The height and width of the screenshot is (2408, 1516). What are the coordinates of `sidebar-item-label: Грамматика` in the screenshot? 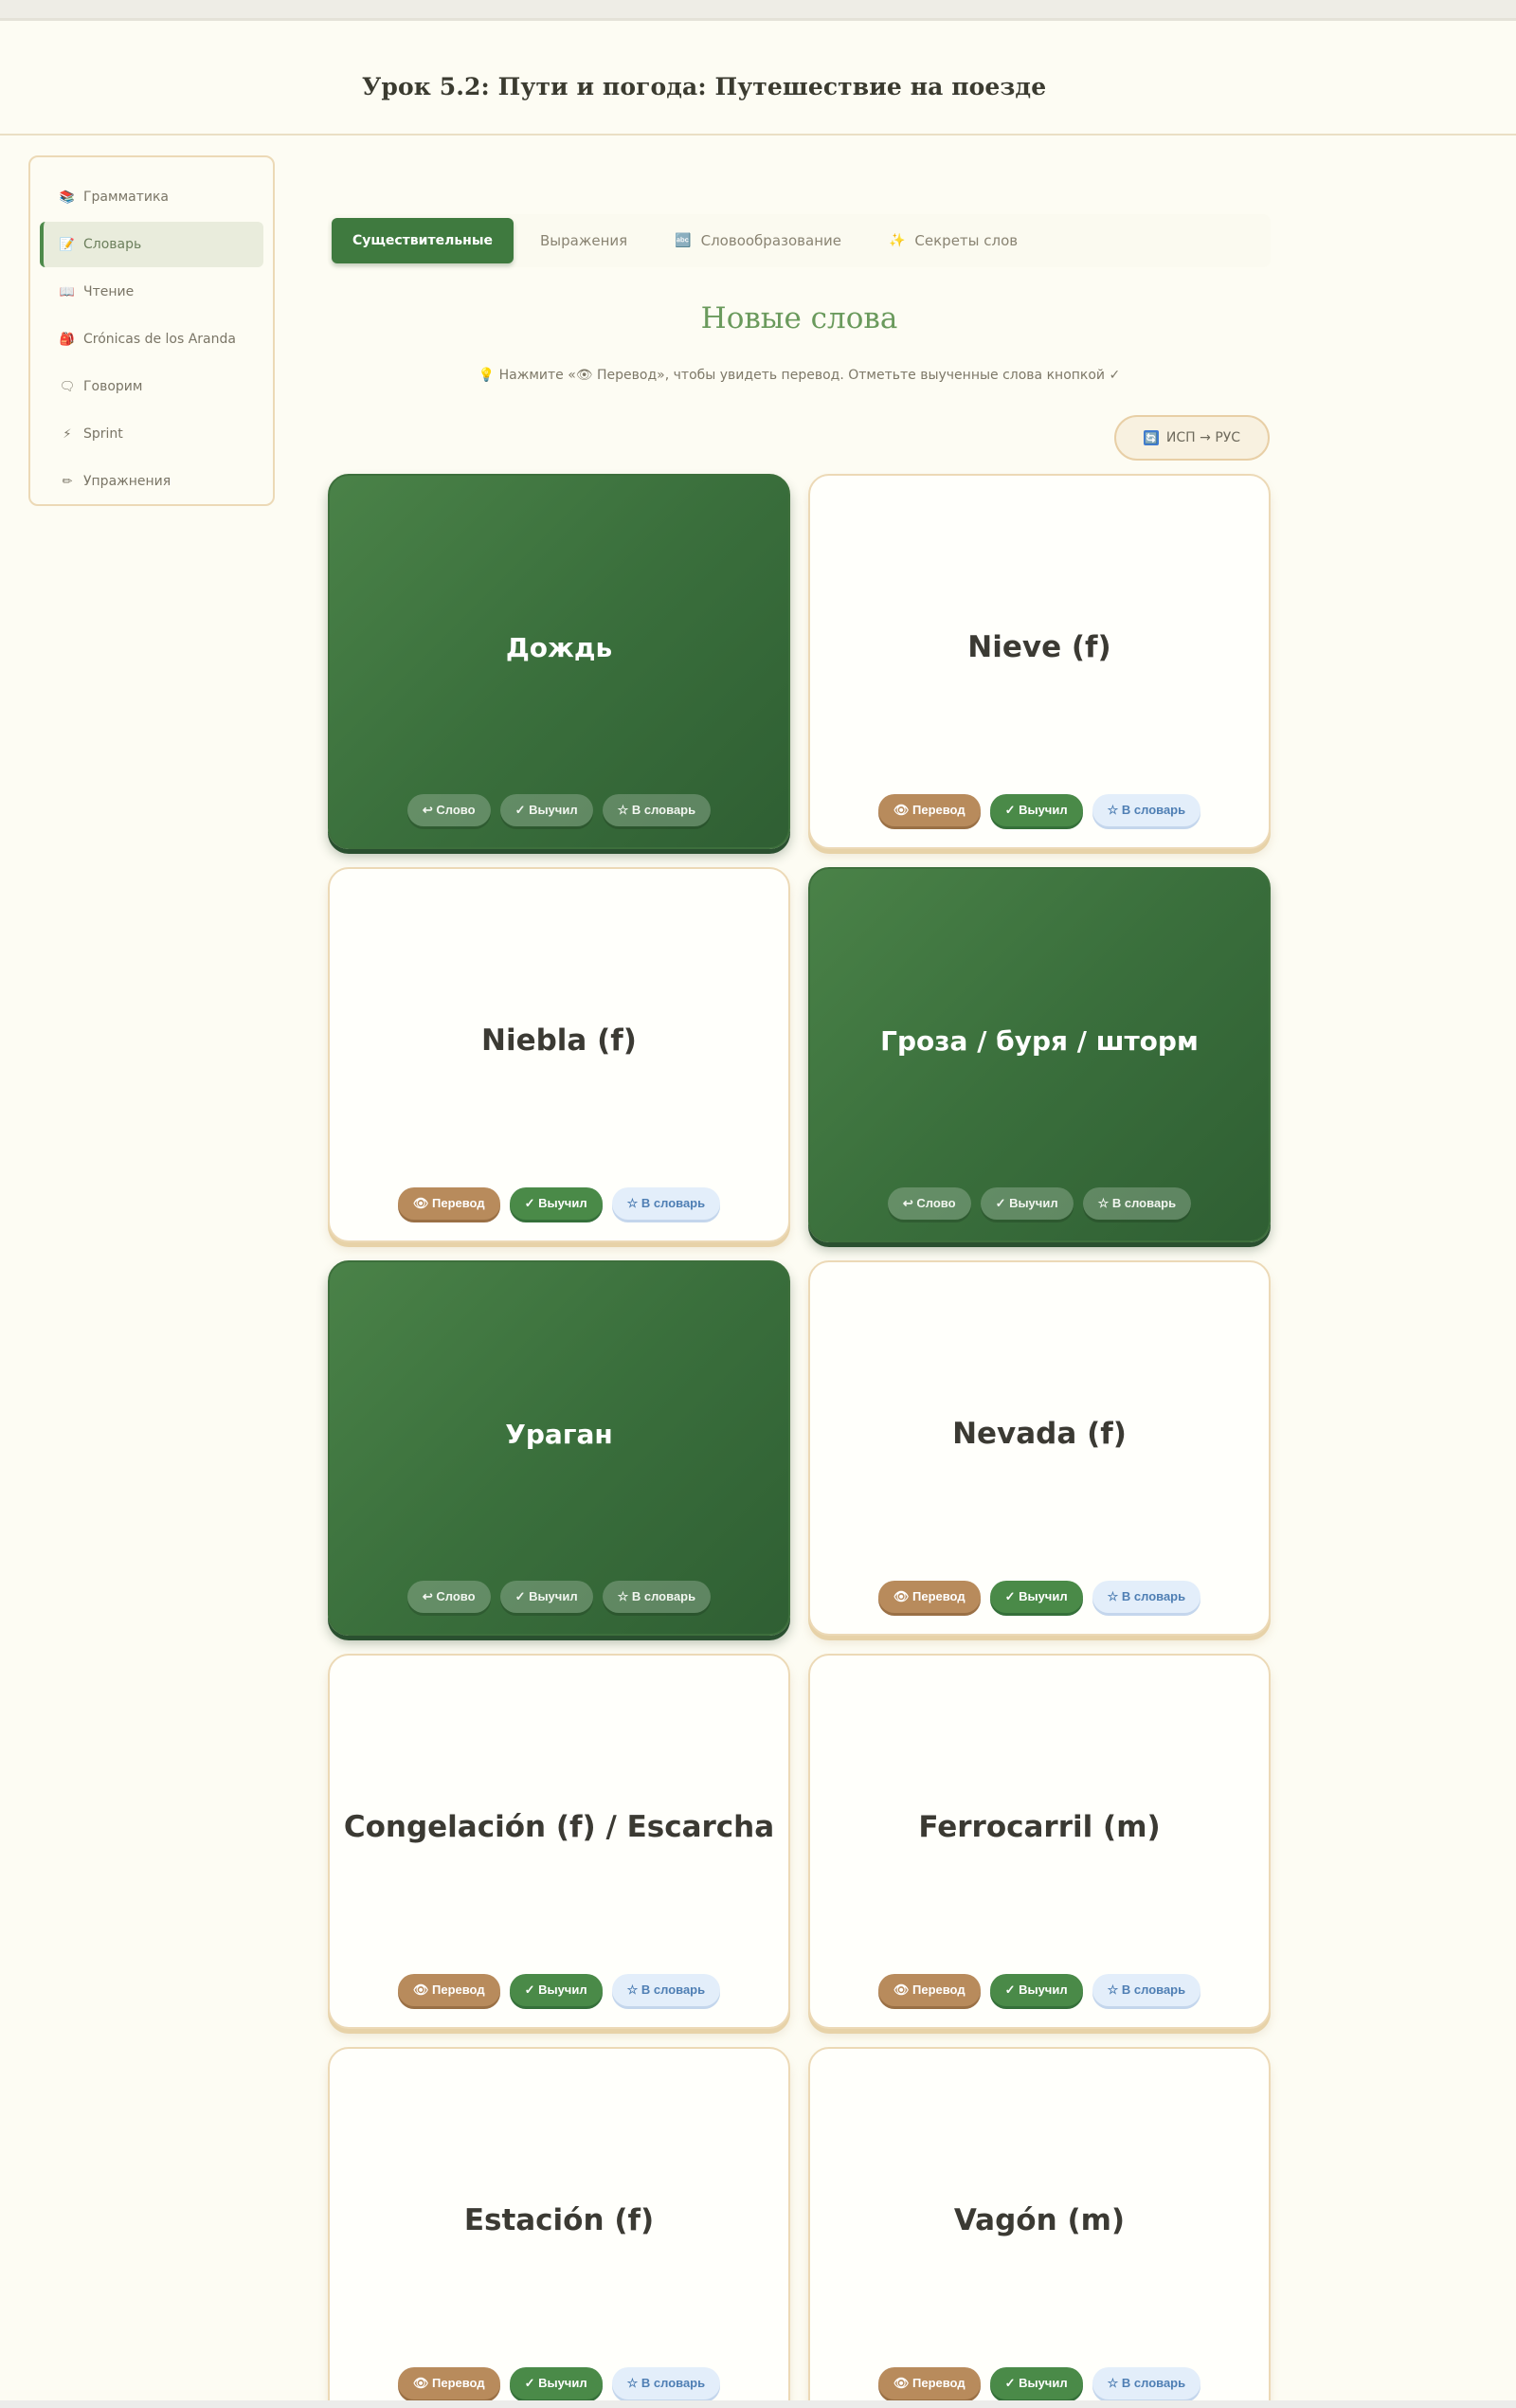 It's located at (126, 197).